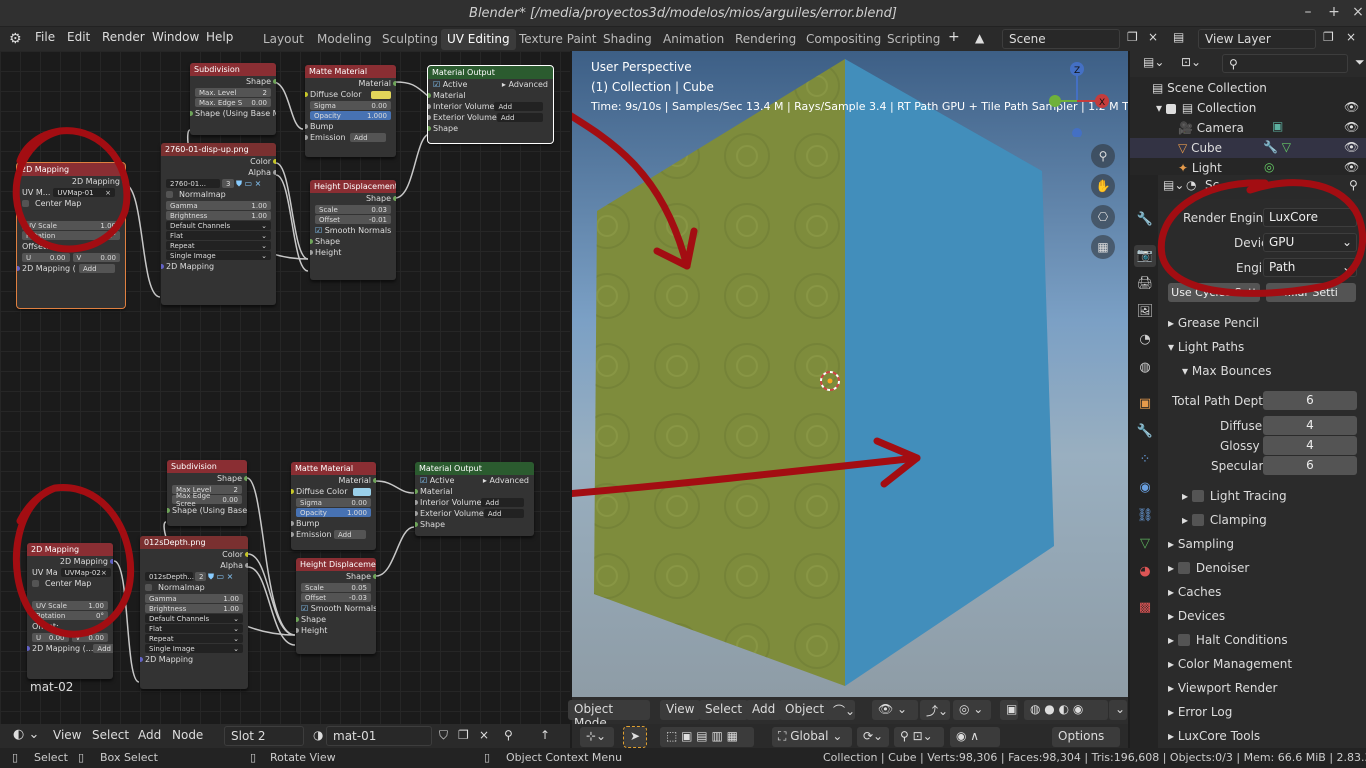 The width and height of the screenshot is (1366, 768). Describe the element at coordinates (1103, 247) in the screenshot. I see `ortho-grid-icon: ▦` at that location.